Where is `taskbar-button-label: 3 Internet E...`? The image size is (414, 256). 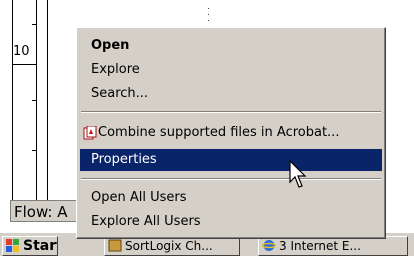
taskbar-button-label: 3 Internet E... is located at coordinates (320, 246).